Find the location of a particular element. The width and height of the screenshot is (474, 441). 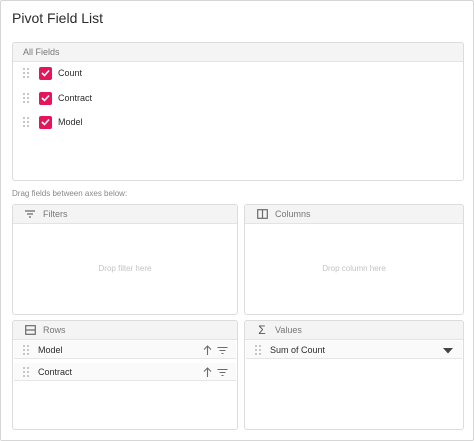

drag-hint-text: Drag fields between axes below: is located at coordinates (70, 193).